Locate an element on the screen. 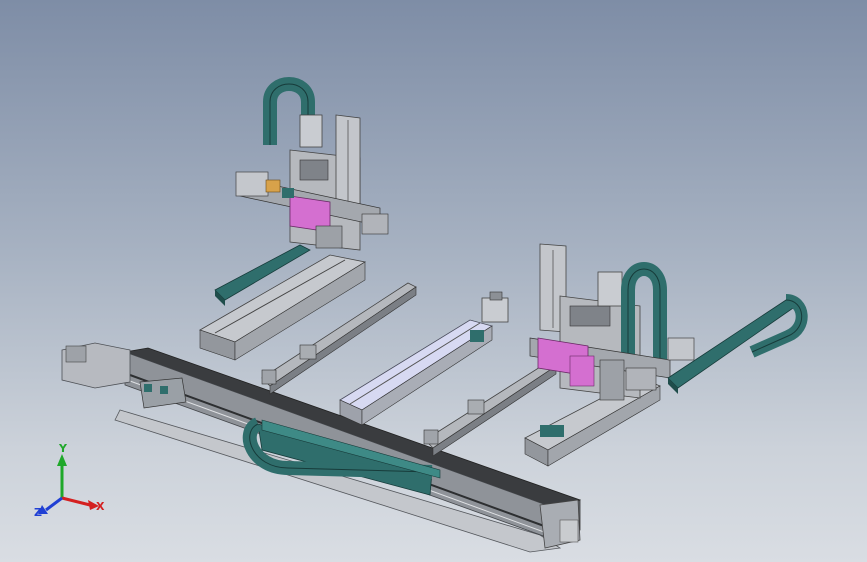 This screenshot has width=867, height=562. y-axis-arrowhead is located at coordinates (62, 460).